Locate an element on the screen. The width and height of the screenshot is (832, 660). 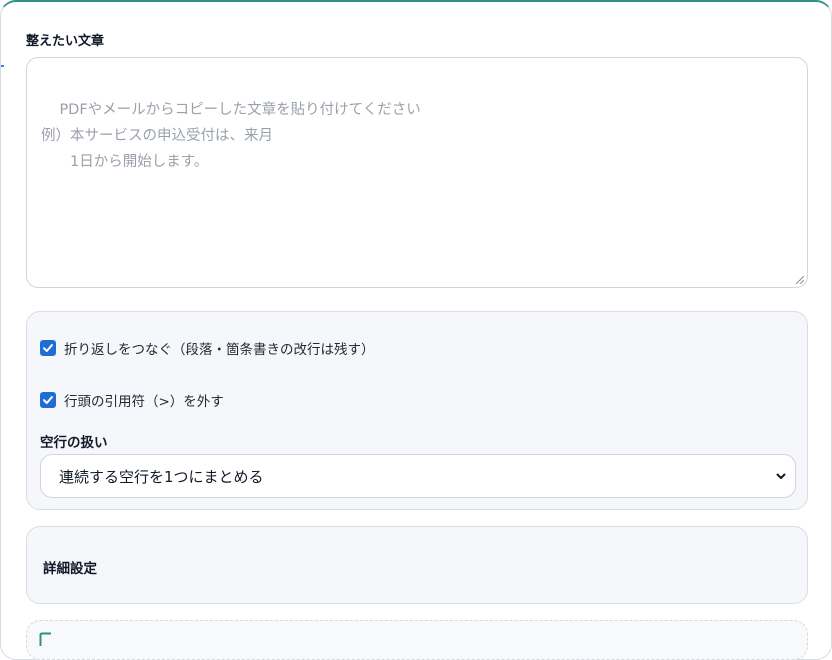
text-field-label: 整えたい文章 is located at coordinates (65, 41).